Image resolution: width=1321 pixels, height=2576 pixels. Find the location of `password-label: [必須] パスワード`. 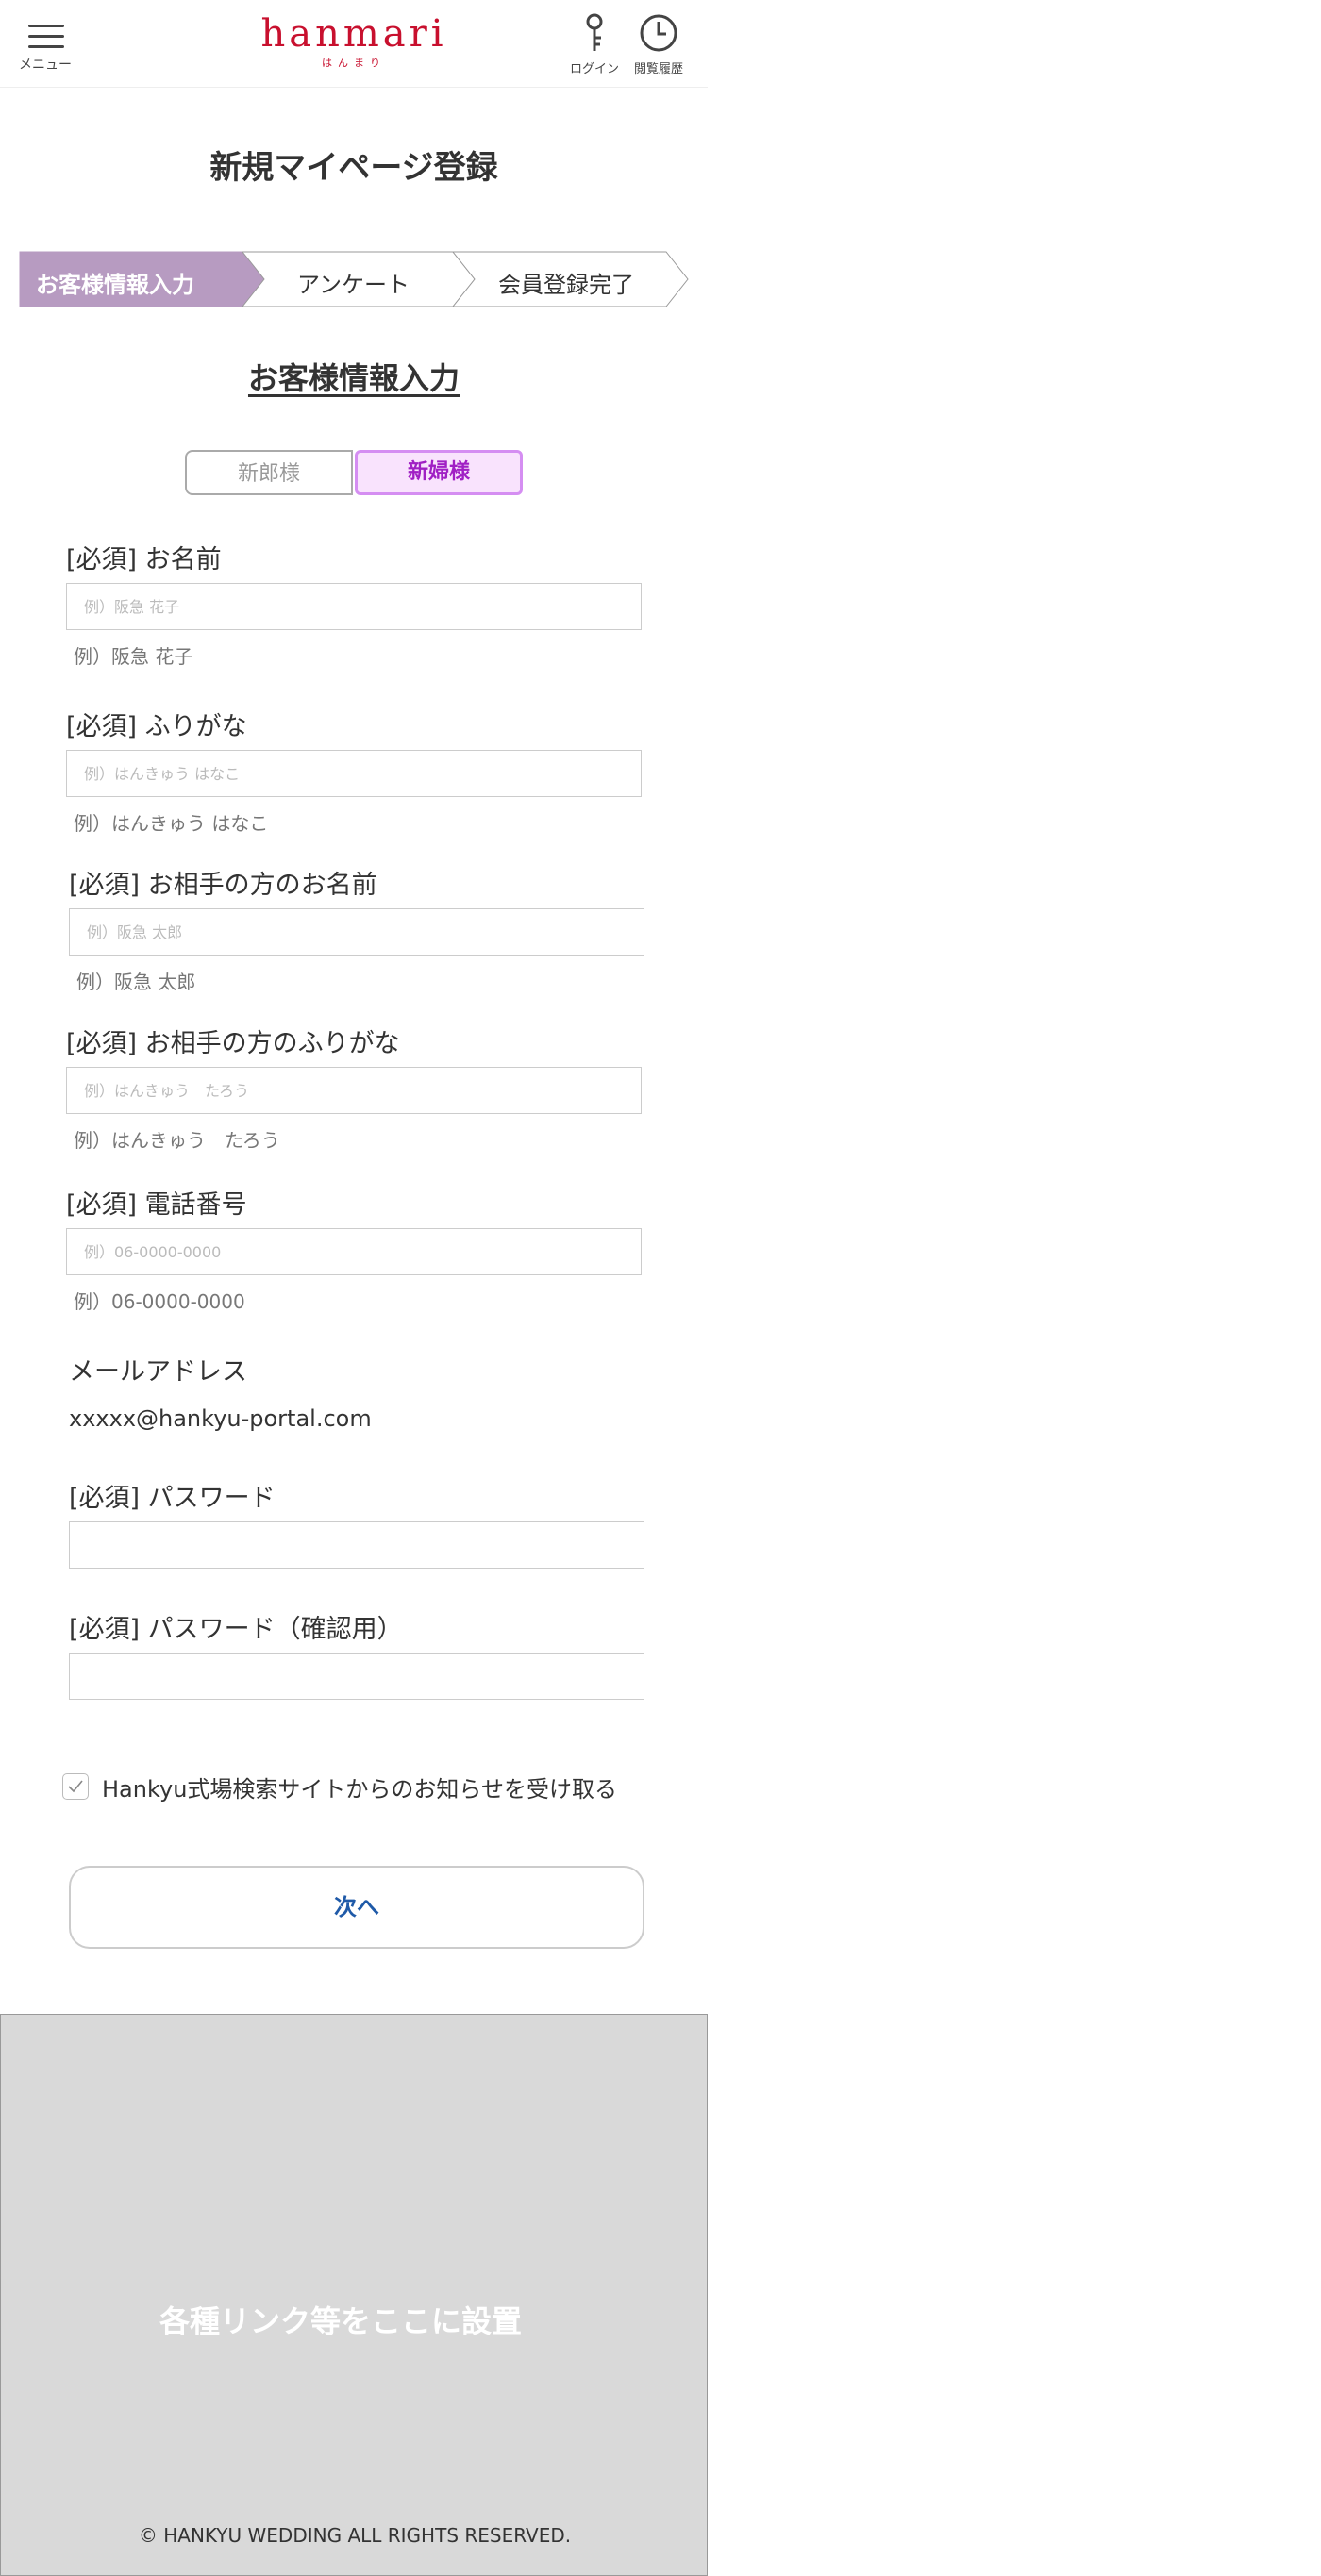

password-label: [必須] パスワード is located at coordinates (172, 1498).